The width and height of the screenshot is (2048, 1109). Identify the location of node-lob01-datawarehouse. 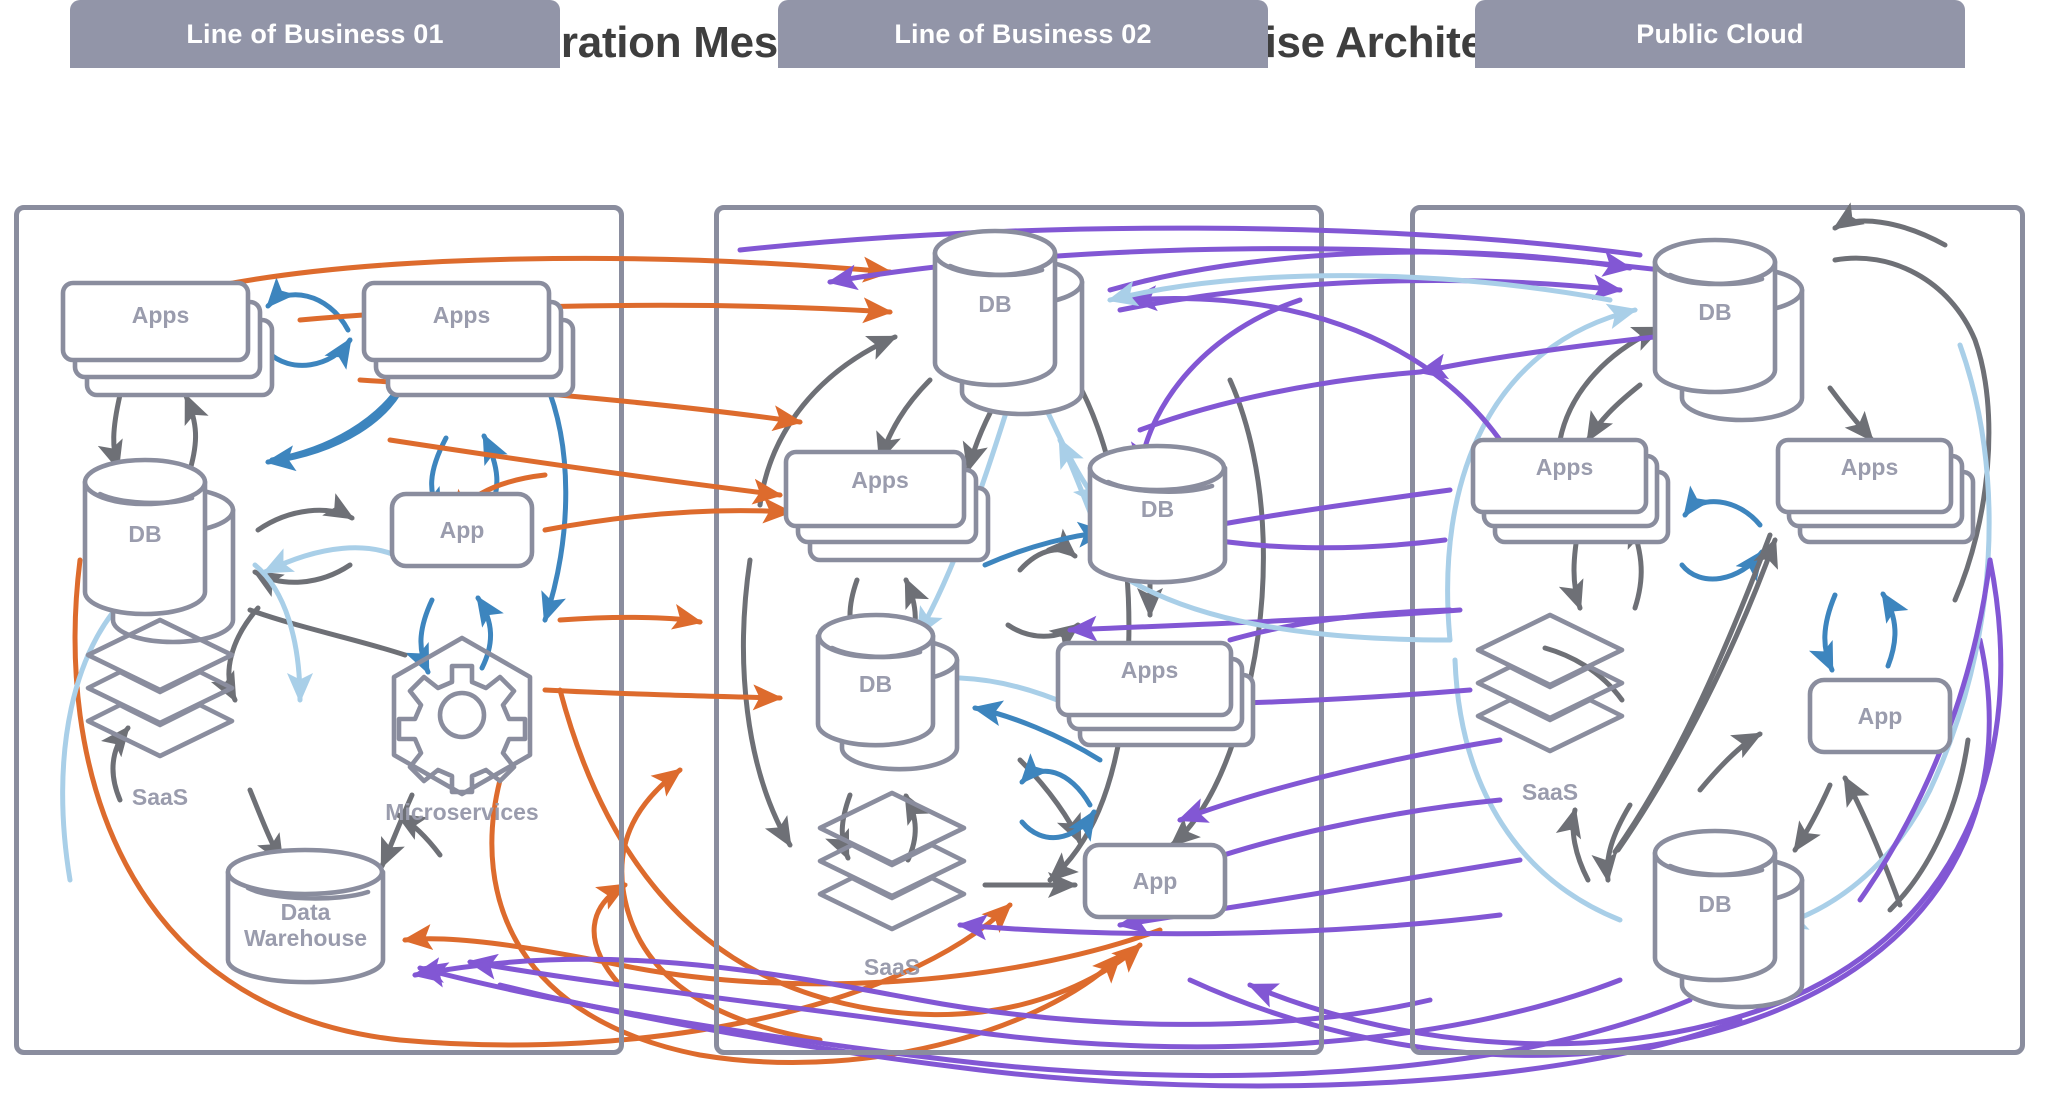
(305, 916).